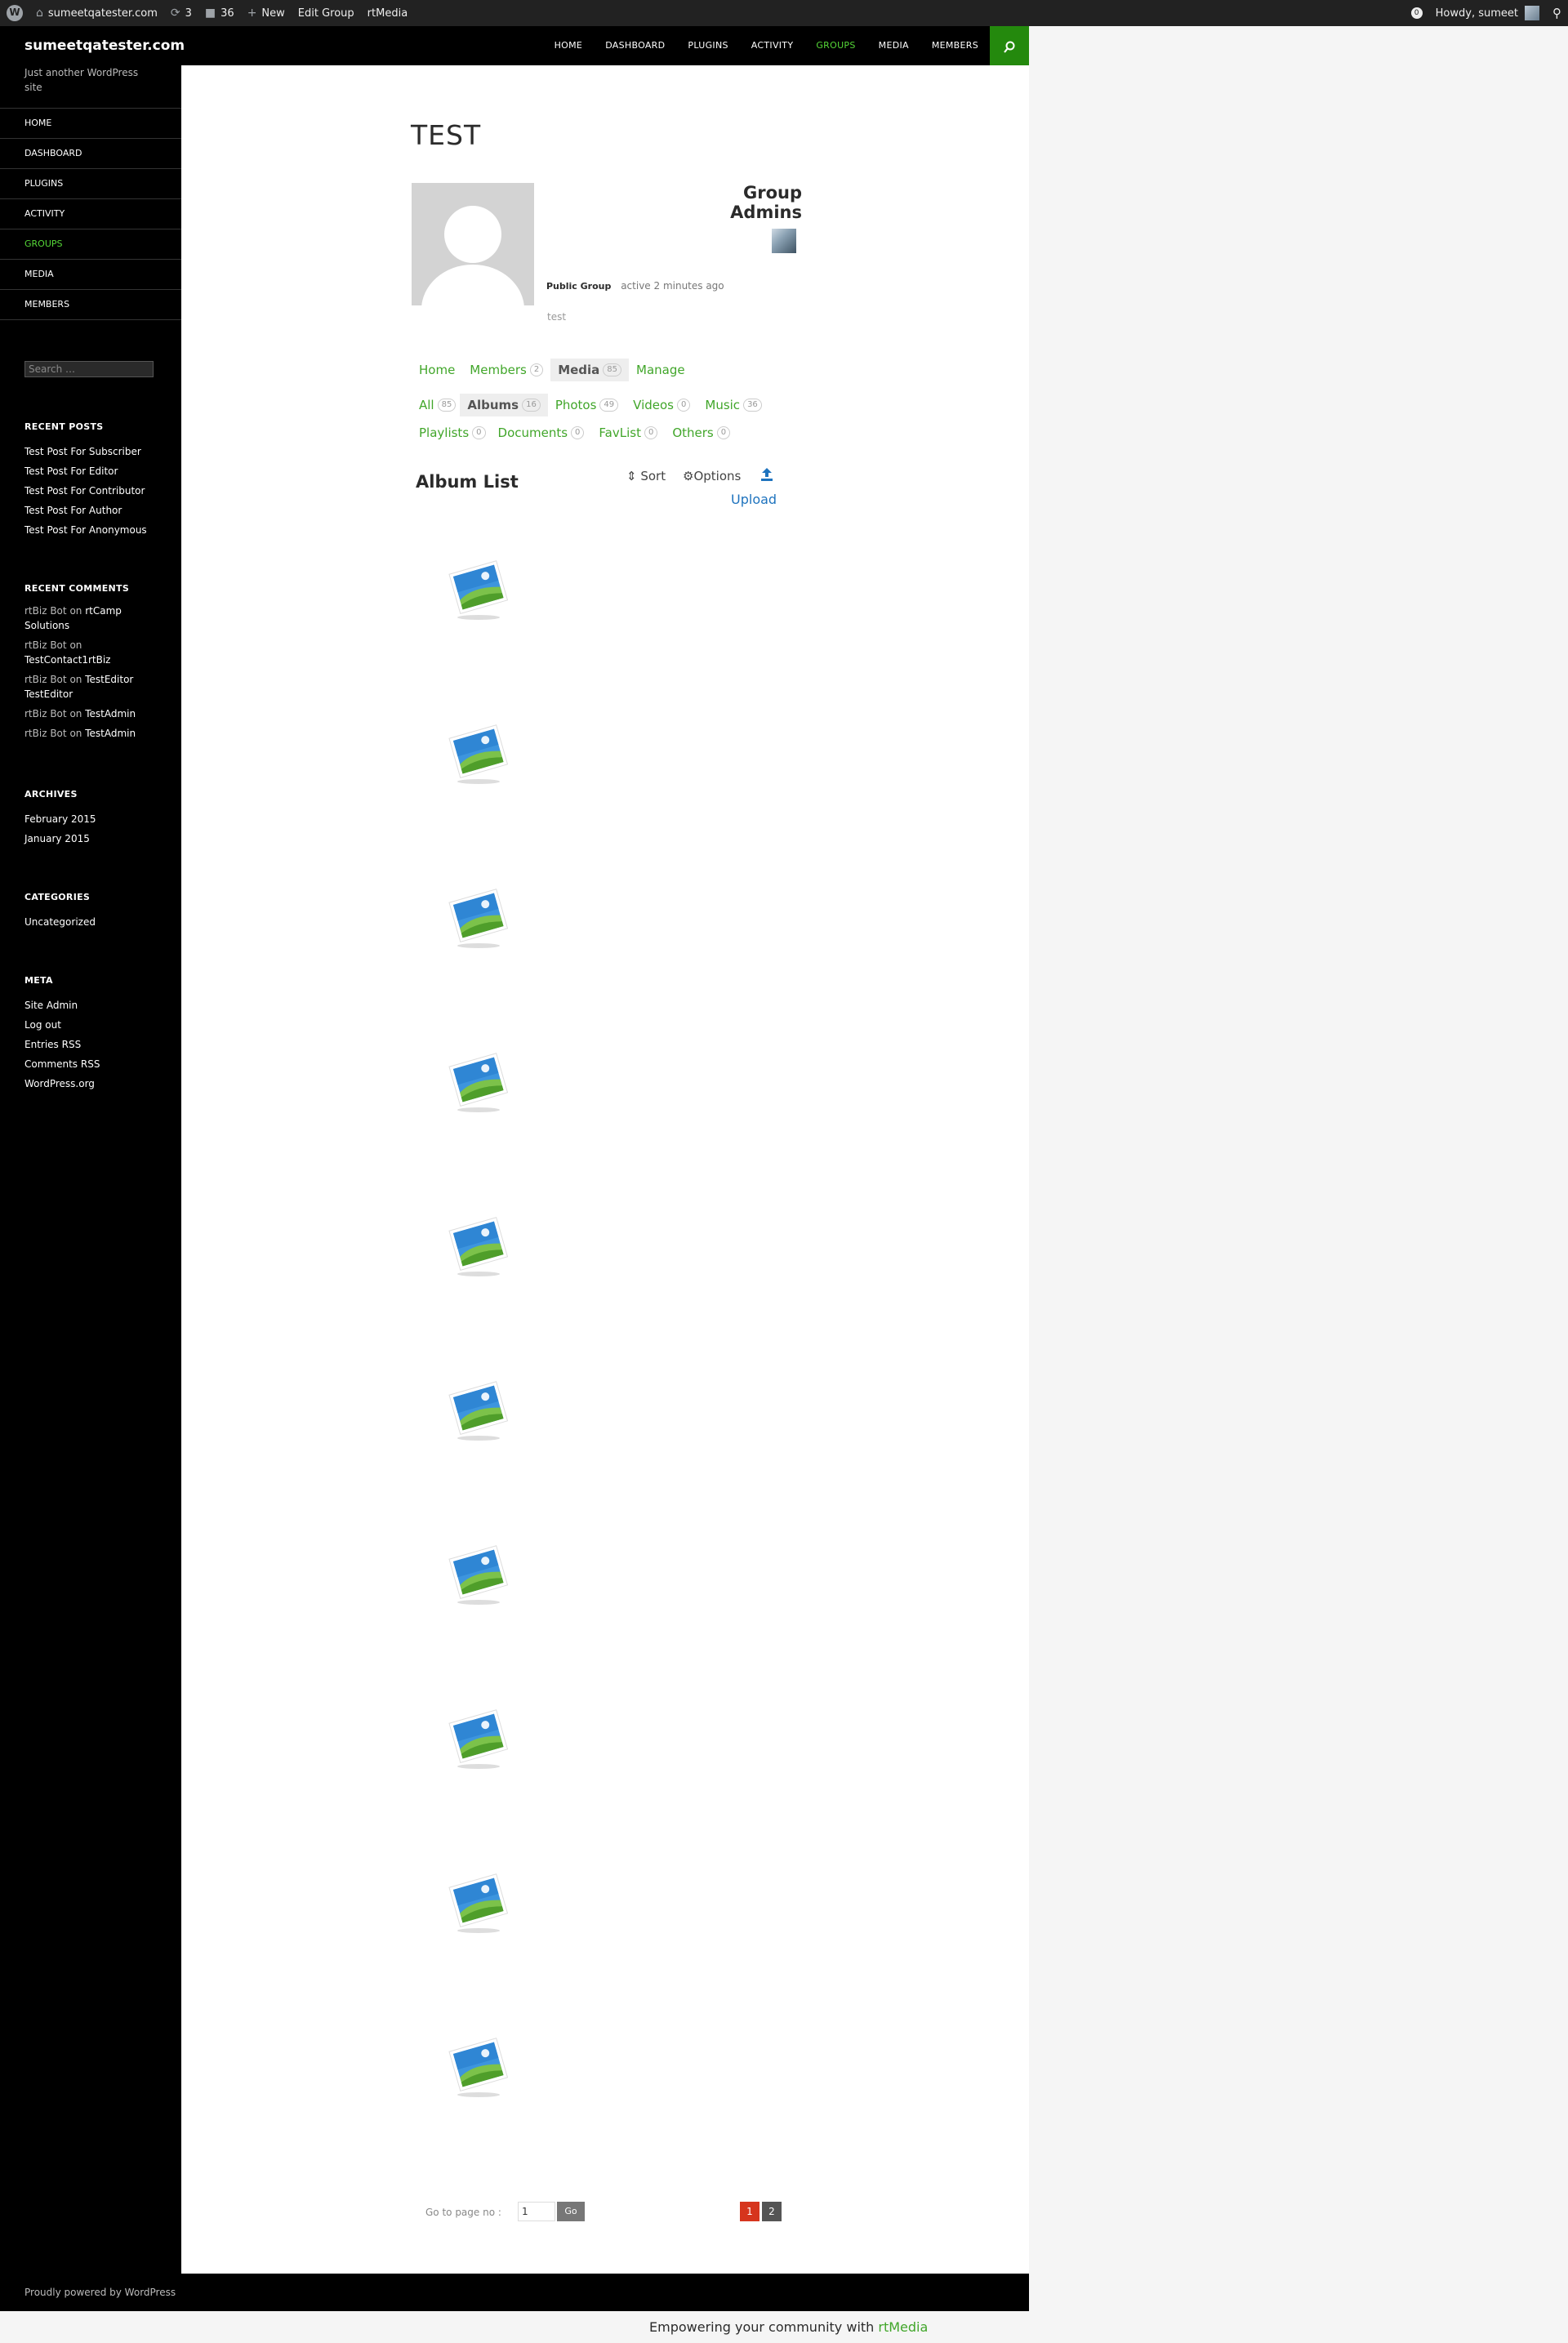 The height and width of the screenshot is (2343, 1568). Describe the element at coordinates (95, 511) in the screenshot. I see `recent-post-link: Test Post For Author` at that location.